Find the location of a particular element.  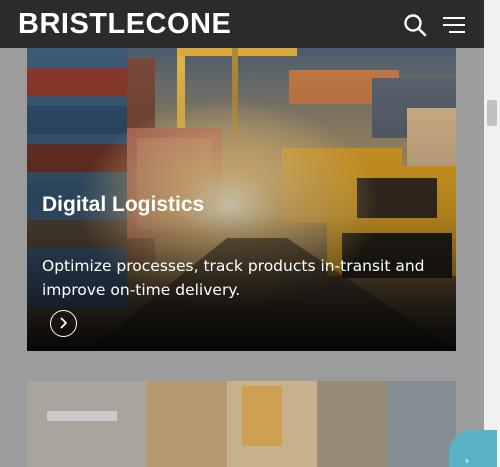

card-title: Digital Logistics is located at coordinates (123, 204).